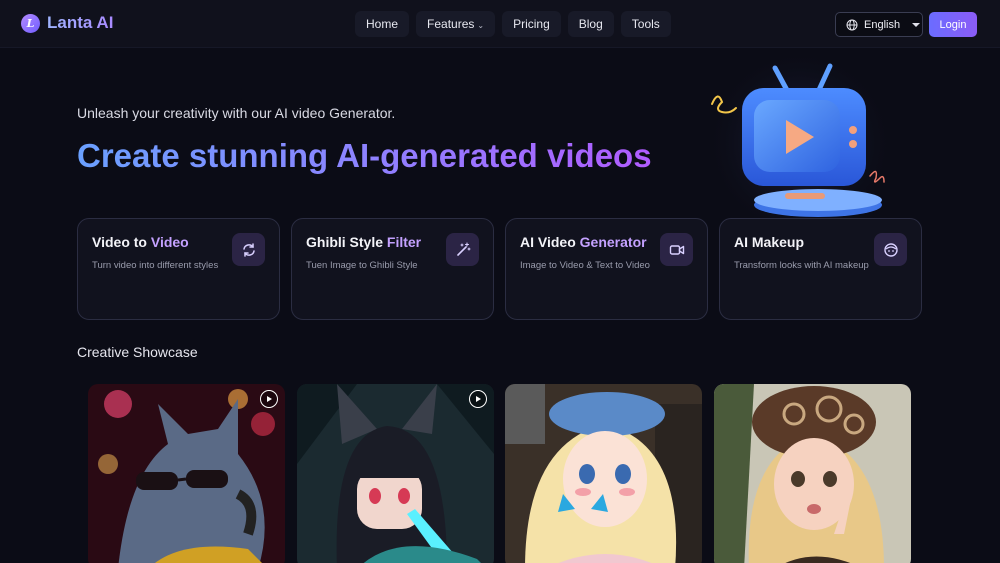 The image size is (1000, 563). Describe the element at coordinates (80, 22) in the screenshot. I see `brand-name: Lanta AI` at that location.